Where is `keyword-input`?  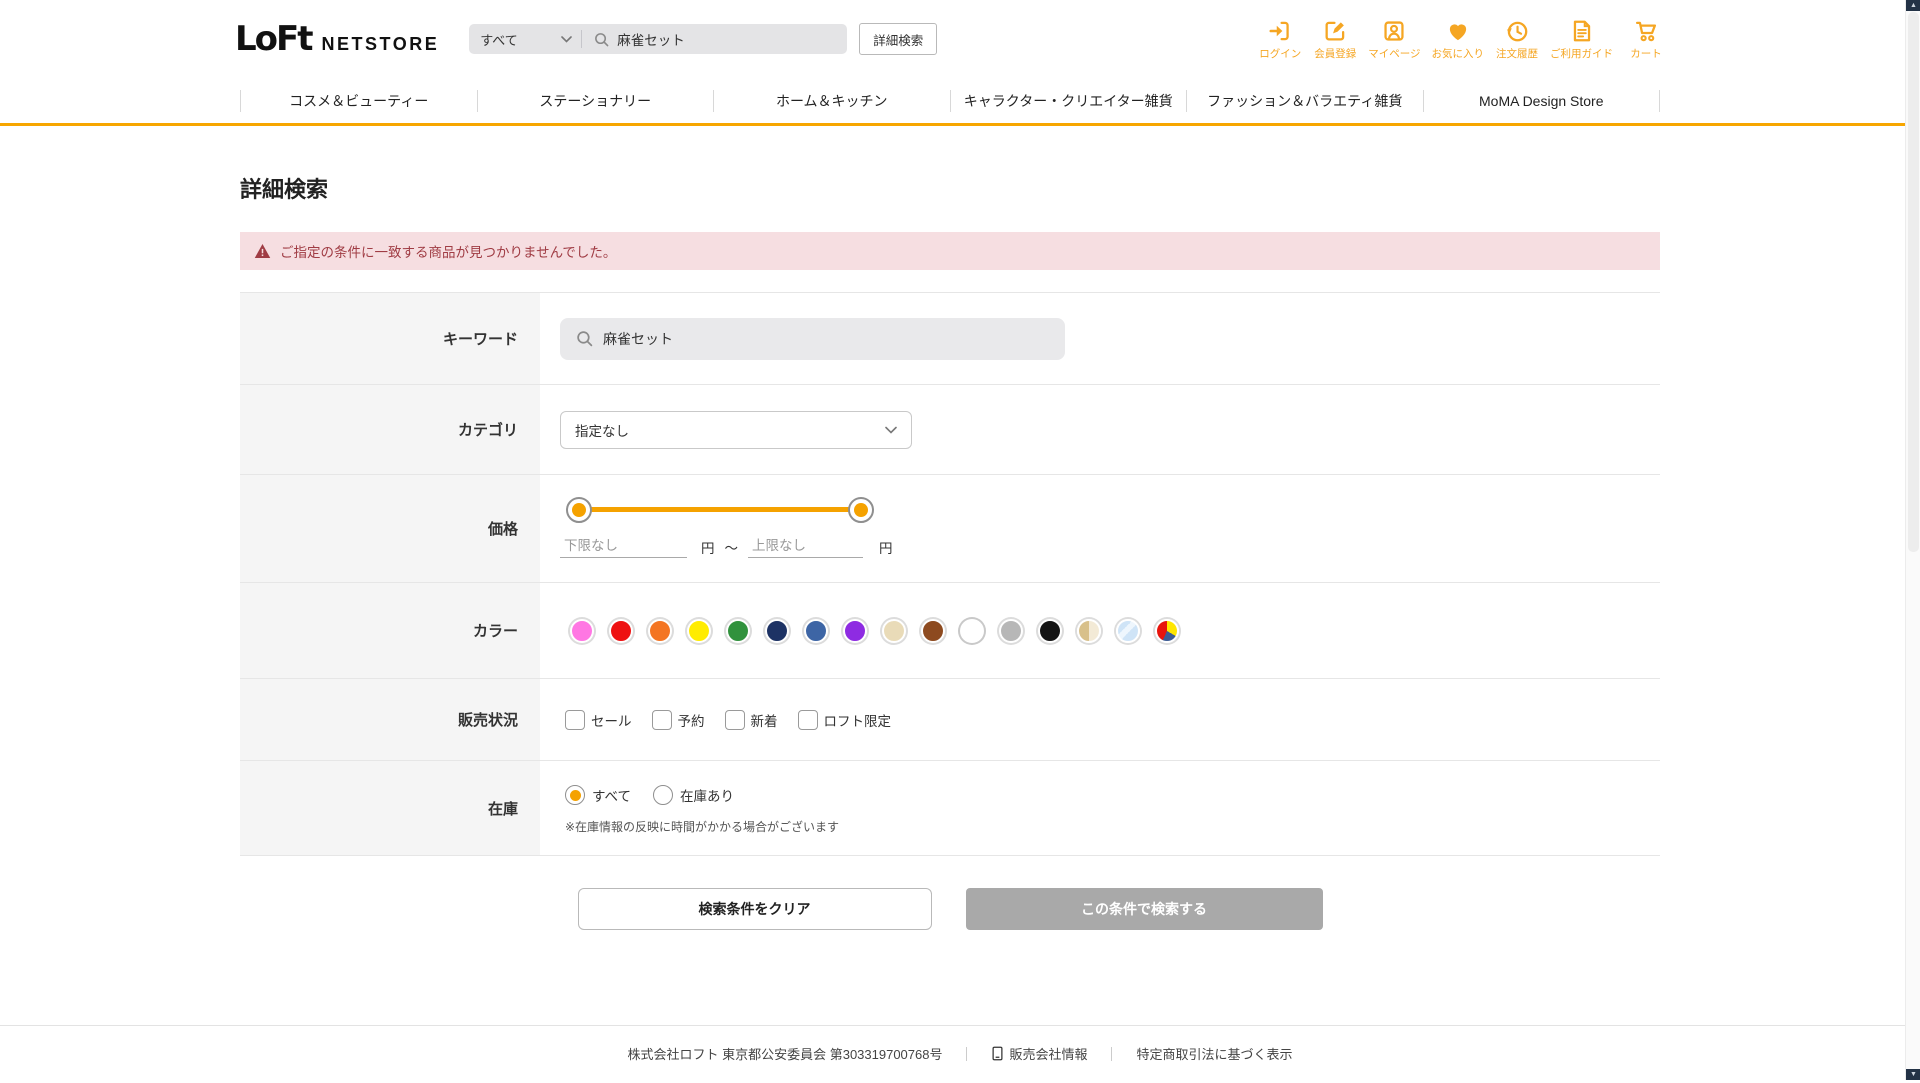
keyword-input is located at coordinates (813, 338).